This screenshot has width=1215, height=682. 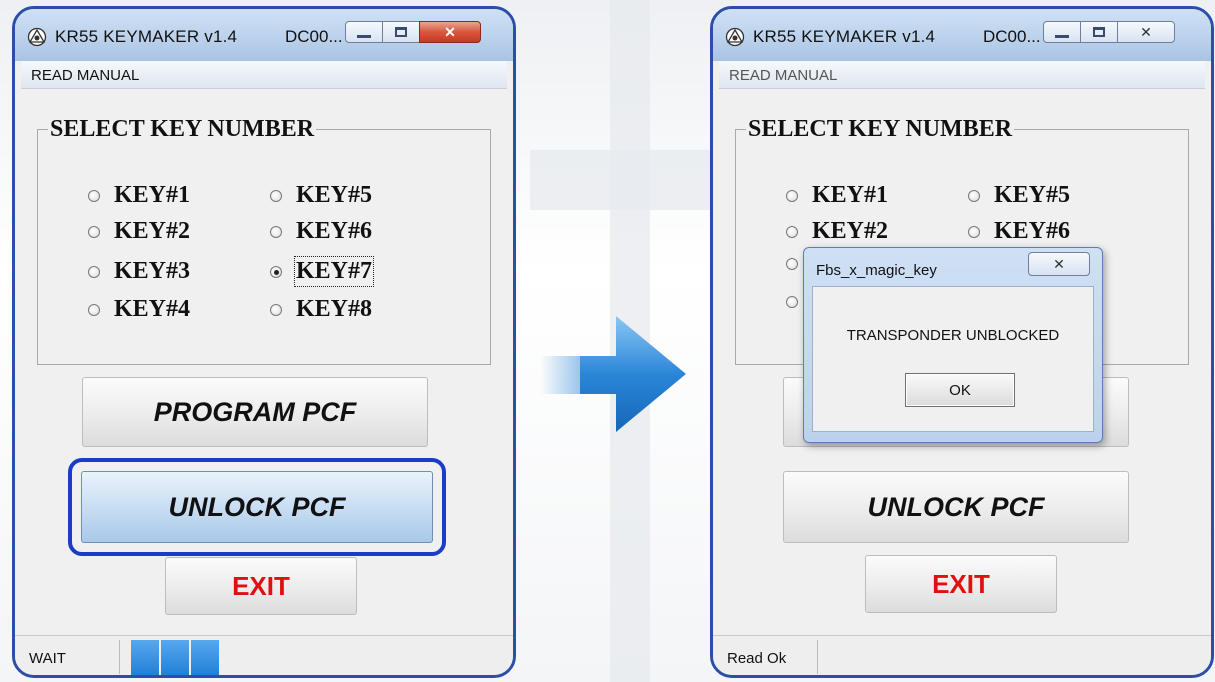 What do you see at coordinates (152, 309) in the screenshot?
I see `radio-label: KEY#4` at bounding box center [152, 309].